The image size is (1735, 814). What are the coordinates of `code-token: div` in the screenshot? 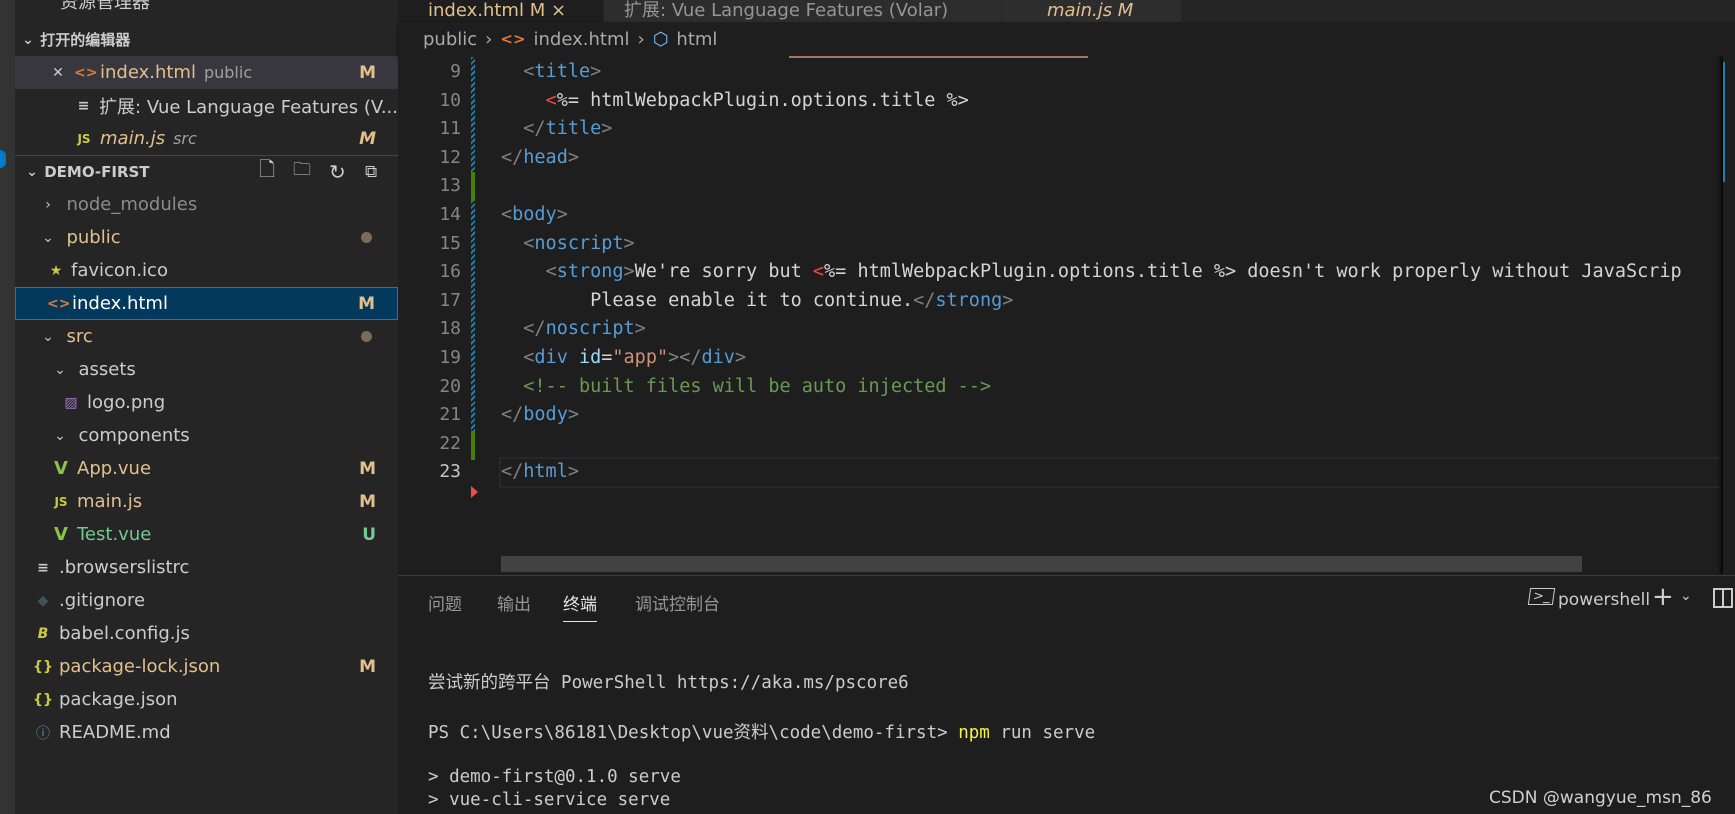 It's located at (551, 357).